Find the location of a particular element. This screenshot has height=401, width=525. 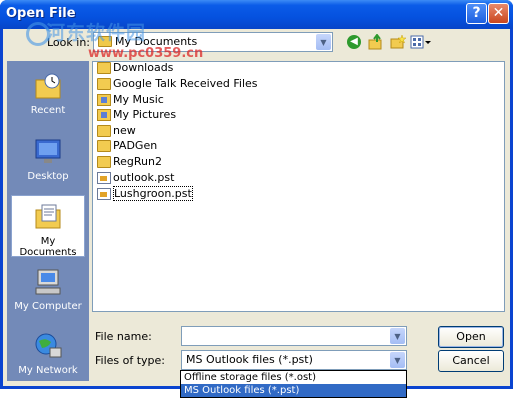

views-menu-icon is located at coordinates (421, 42).